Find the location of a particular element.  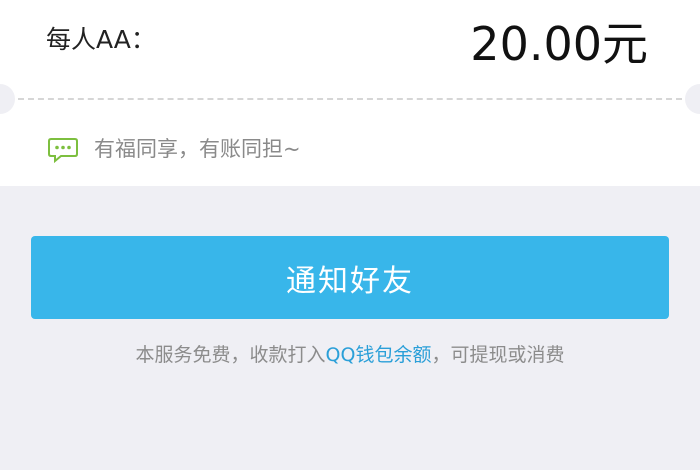

card-zigzag-edge is located at coordinates (350, 183).